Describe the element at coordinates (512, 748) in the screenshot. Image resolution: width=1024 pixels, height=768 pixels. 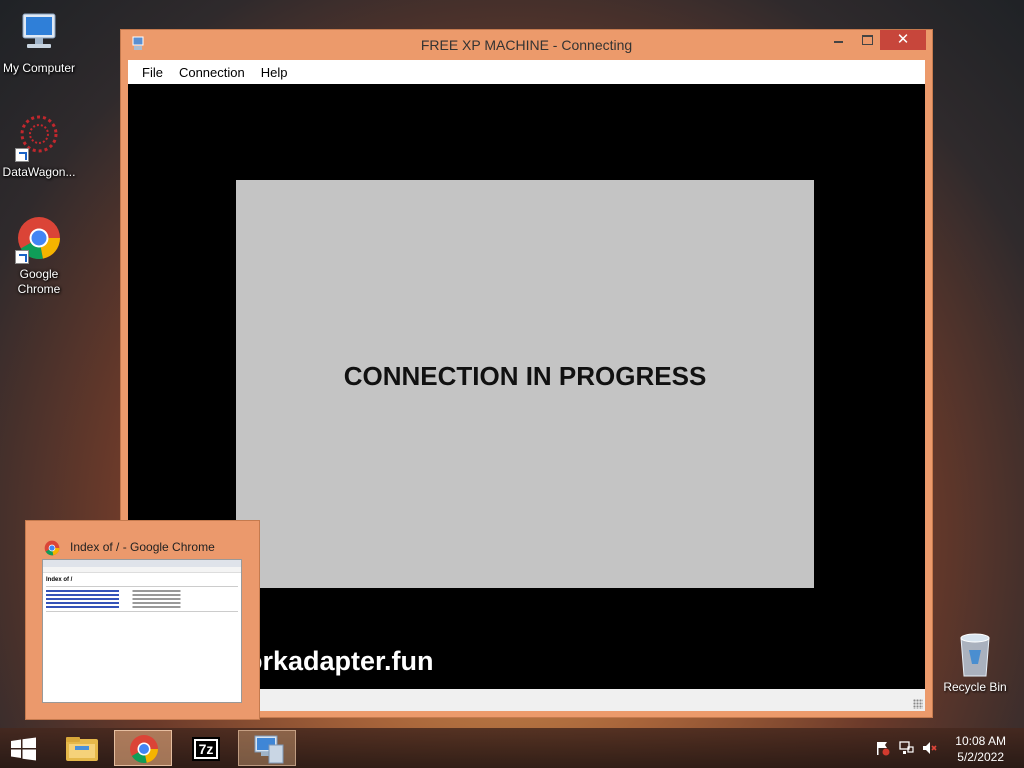
I see `taskbar: 7z 10:08 AM 5/2/2022` at that location.